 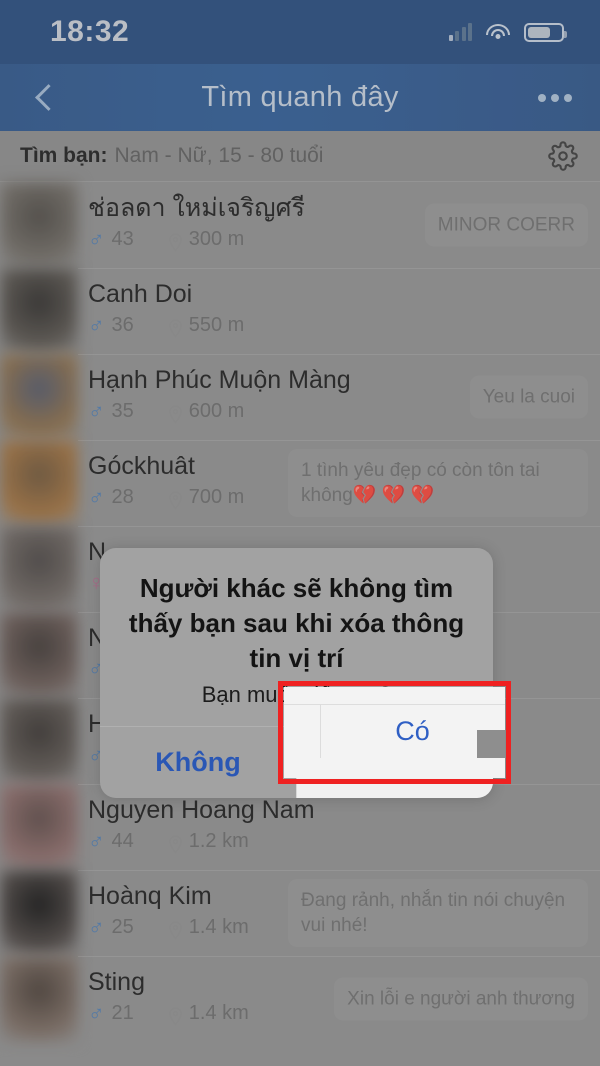 I want to click on dialog-confirm-button-highlighted: Có, so click(x=394, y=732).